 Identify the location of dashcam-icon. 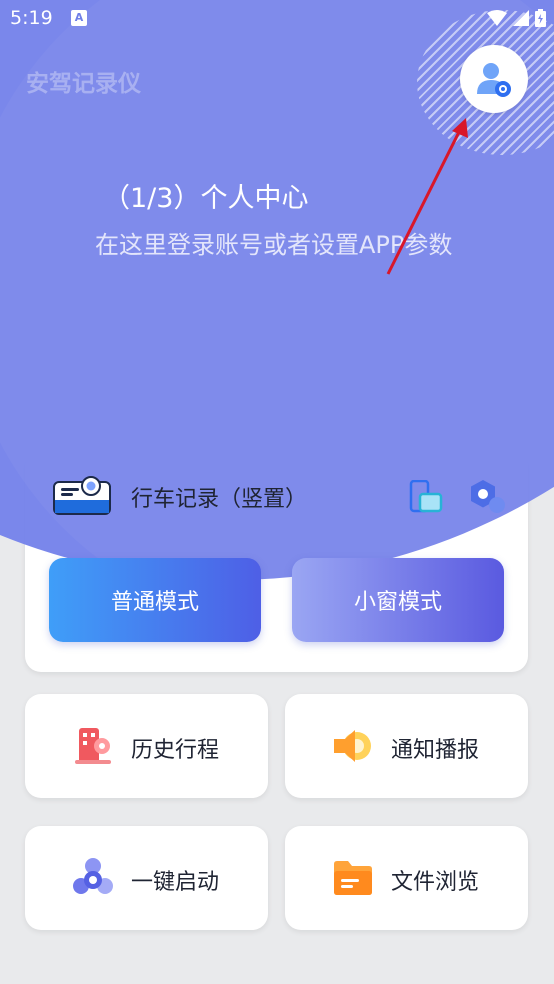
(83, 496).